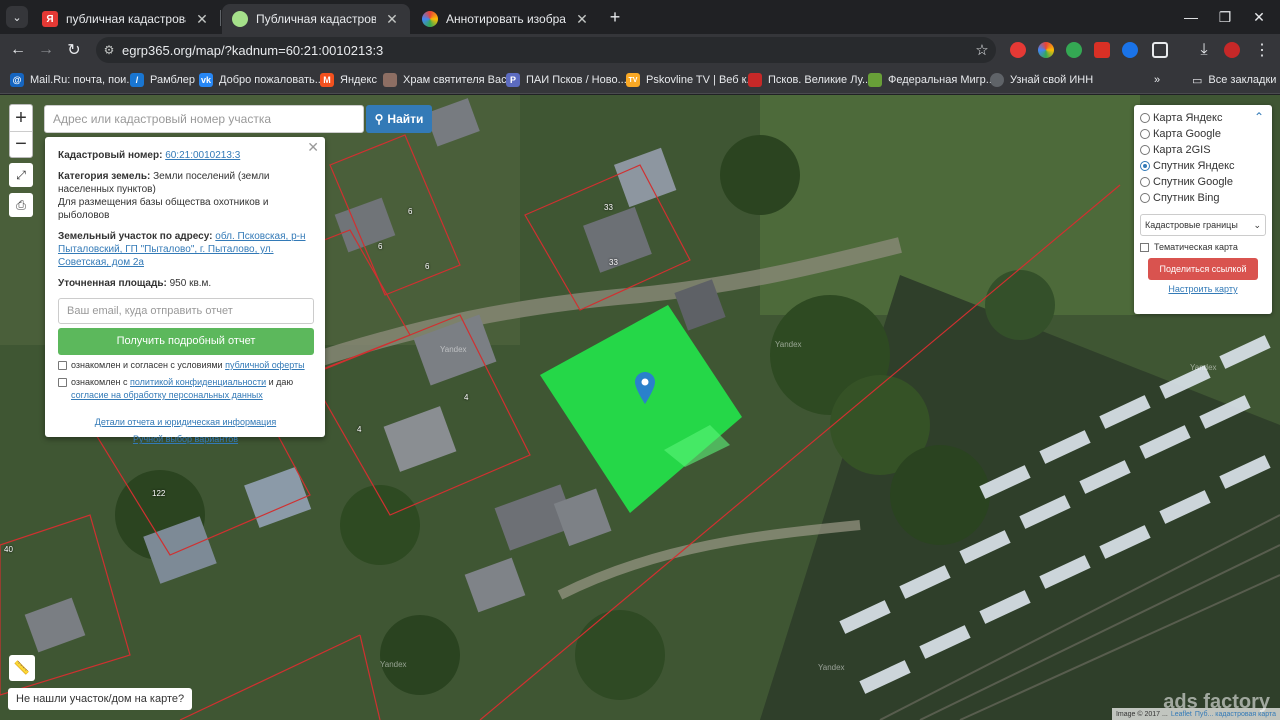 This screenshot has width=1280, height=720. I want to click on download-icon: ⤓, so click(1204, 50).